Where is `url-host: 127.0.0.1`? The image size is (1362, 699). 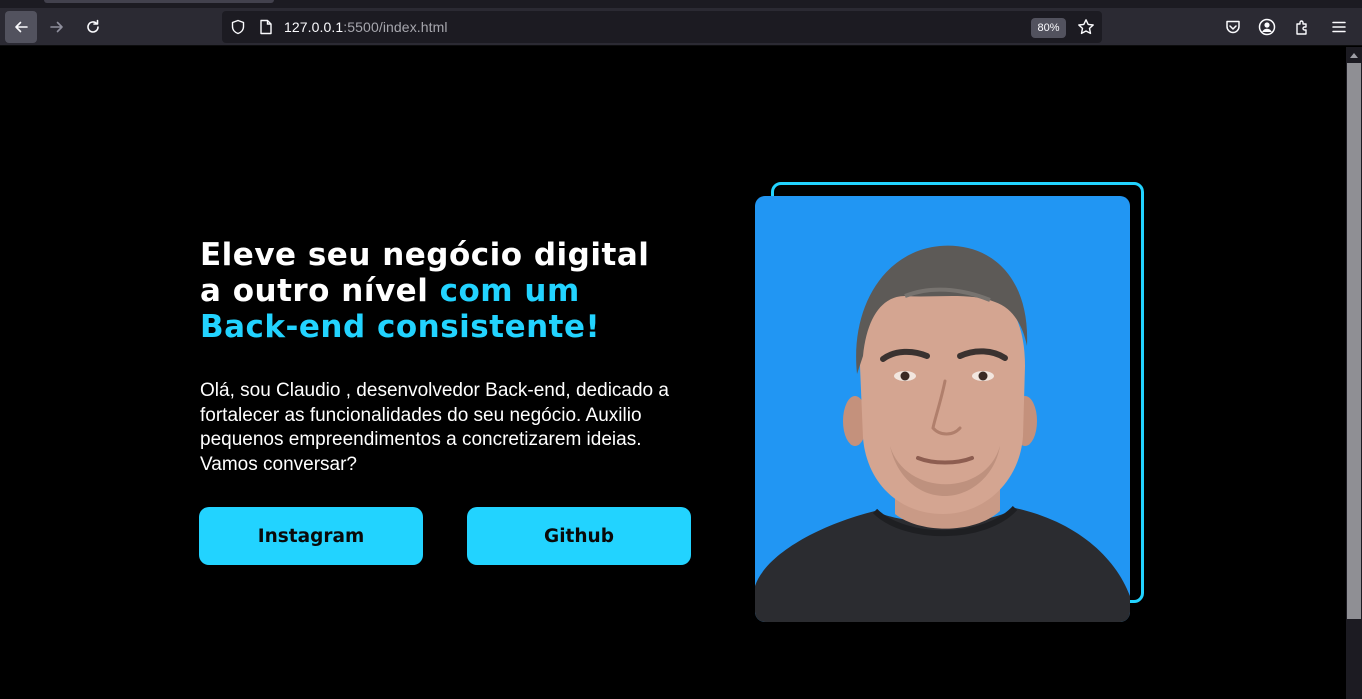
url-host: 127.0.0.1 is located at coordinates (314, 27).